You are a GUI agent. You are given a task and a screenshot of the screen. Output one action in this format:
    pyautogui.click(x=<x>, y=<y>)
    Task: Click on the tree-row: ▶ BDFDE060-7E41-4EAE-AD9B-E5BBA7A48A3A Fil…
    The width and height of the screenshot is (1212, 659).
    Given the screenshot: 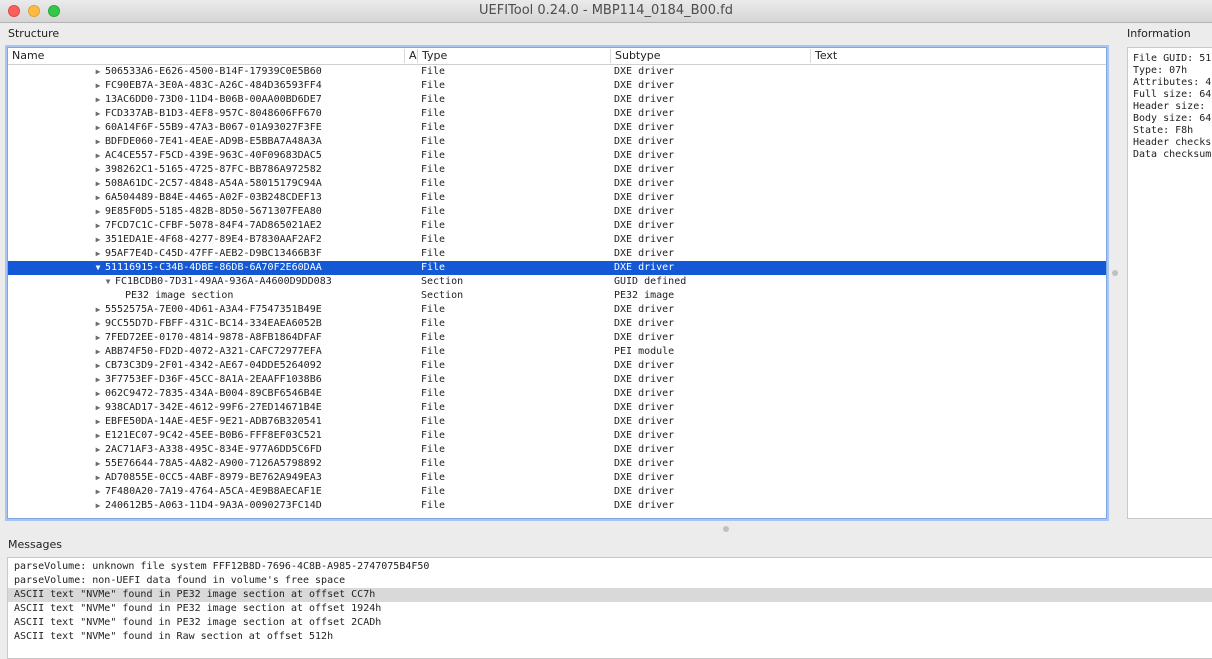 What is the action you would take?
    pyautogui.click(x=557, y=142)
    